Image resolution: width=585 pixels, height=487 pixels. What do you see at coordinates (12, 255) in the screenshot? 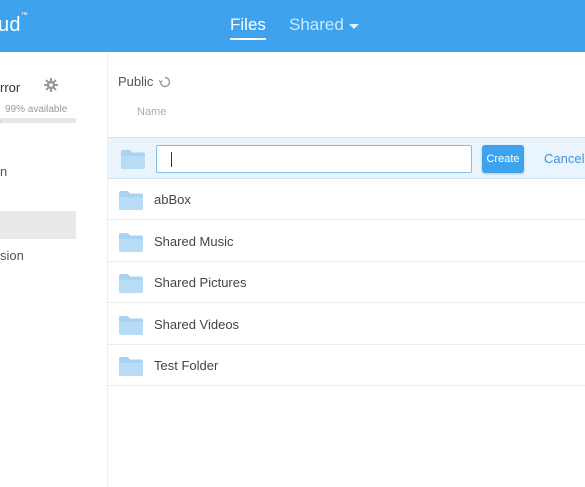
I see `sidebar-item-3: sion` at bounding box center [12, 255].